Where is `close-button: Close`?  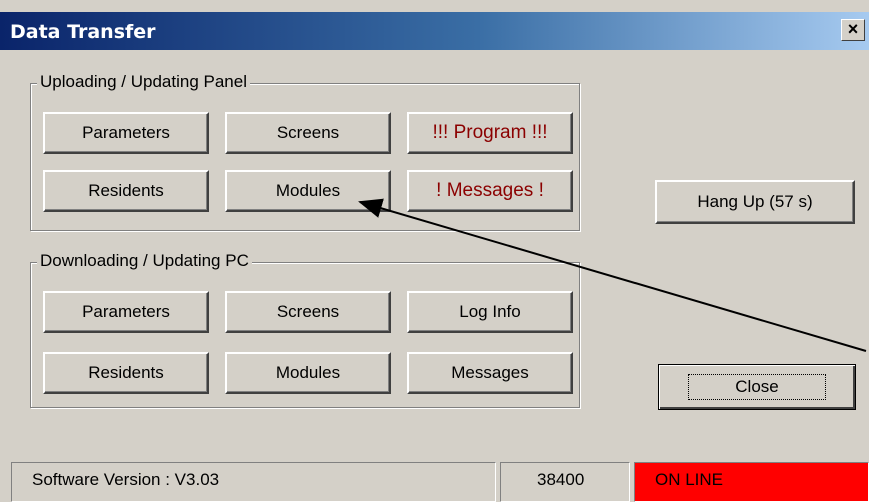
close-button: Close is located at coordinates (757, 387).